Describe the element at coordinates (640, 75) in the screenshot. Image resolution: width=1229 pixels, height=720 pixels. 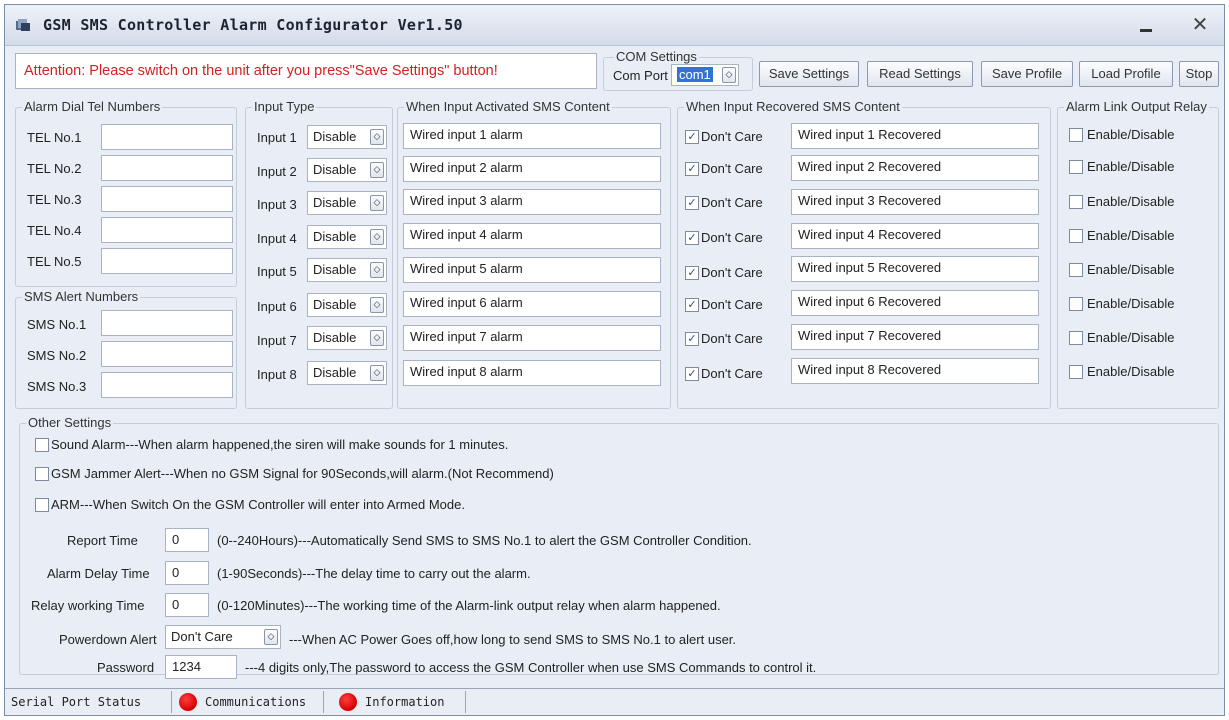
I see `com-port-label: Com Port` at that location.